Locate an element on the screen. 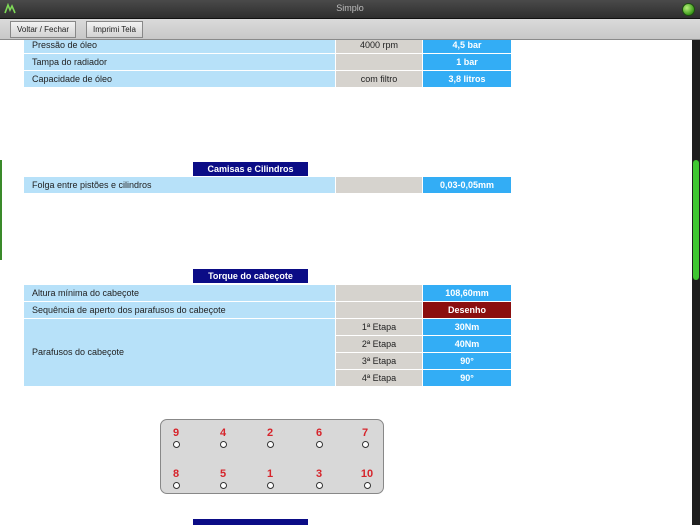  vertical-scrollbar is located at coordinates (696, 282).